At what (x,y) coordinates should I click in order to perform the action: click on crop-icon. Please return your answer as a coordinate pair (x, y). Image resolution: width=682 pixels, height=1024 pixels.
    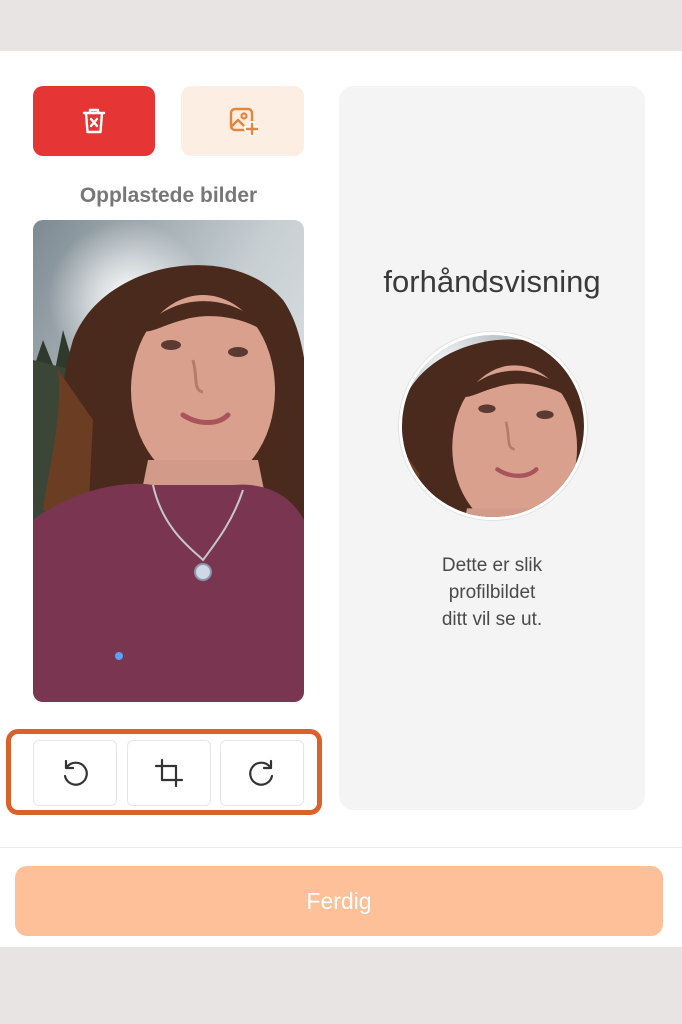
    Looking at the image, I should click on (169, 773).